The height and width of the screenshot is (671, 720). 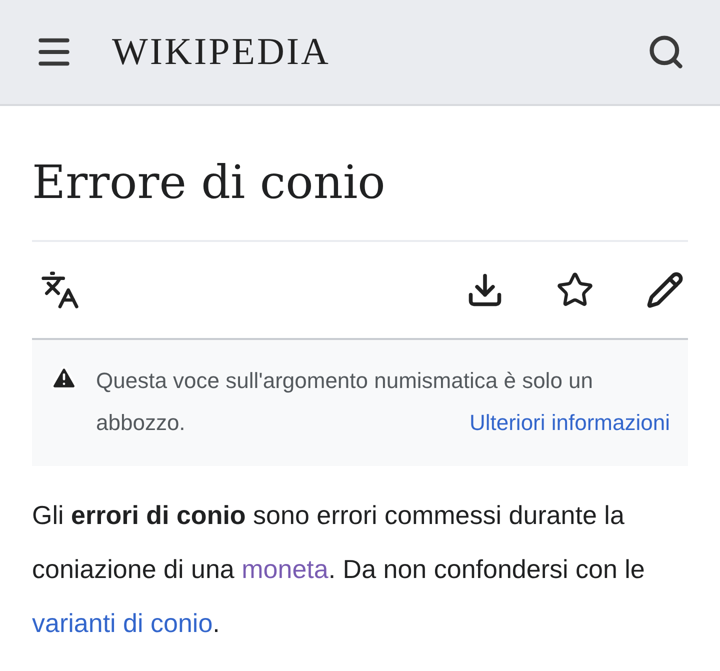 What do you see at coordinates (485, 290) in the screenshot?
I see `download-icon` at bounding box center [485, 290].